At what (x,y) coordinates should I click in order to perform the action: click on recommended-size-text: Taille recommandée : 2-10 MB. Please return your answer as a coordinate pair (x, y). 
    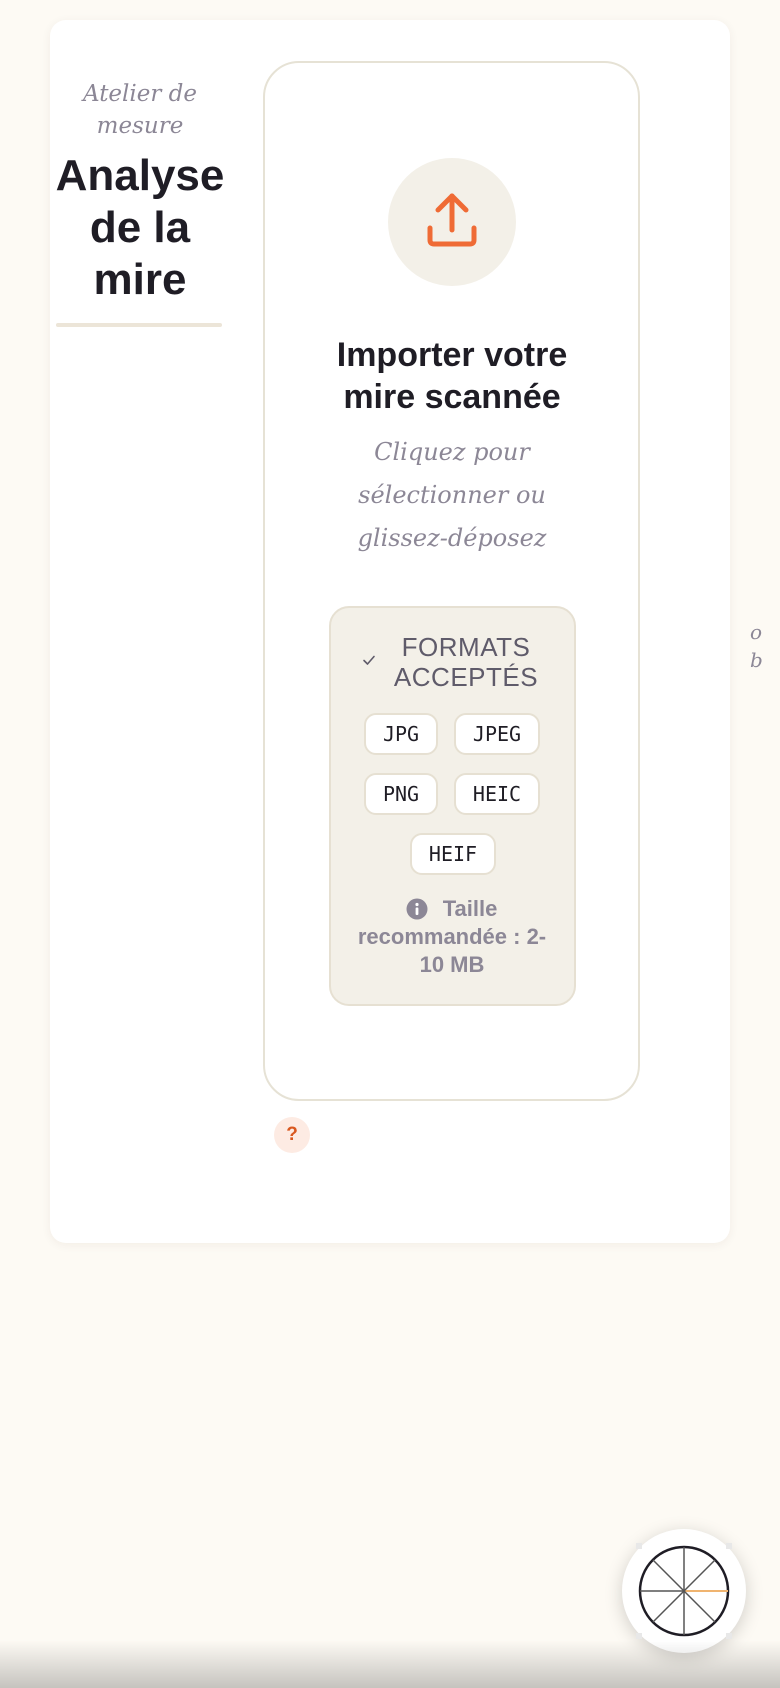
    Looking at the image, I should click on (452, 936).